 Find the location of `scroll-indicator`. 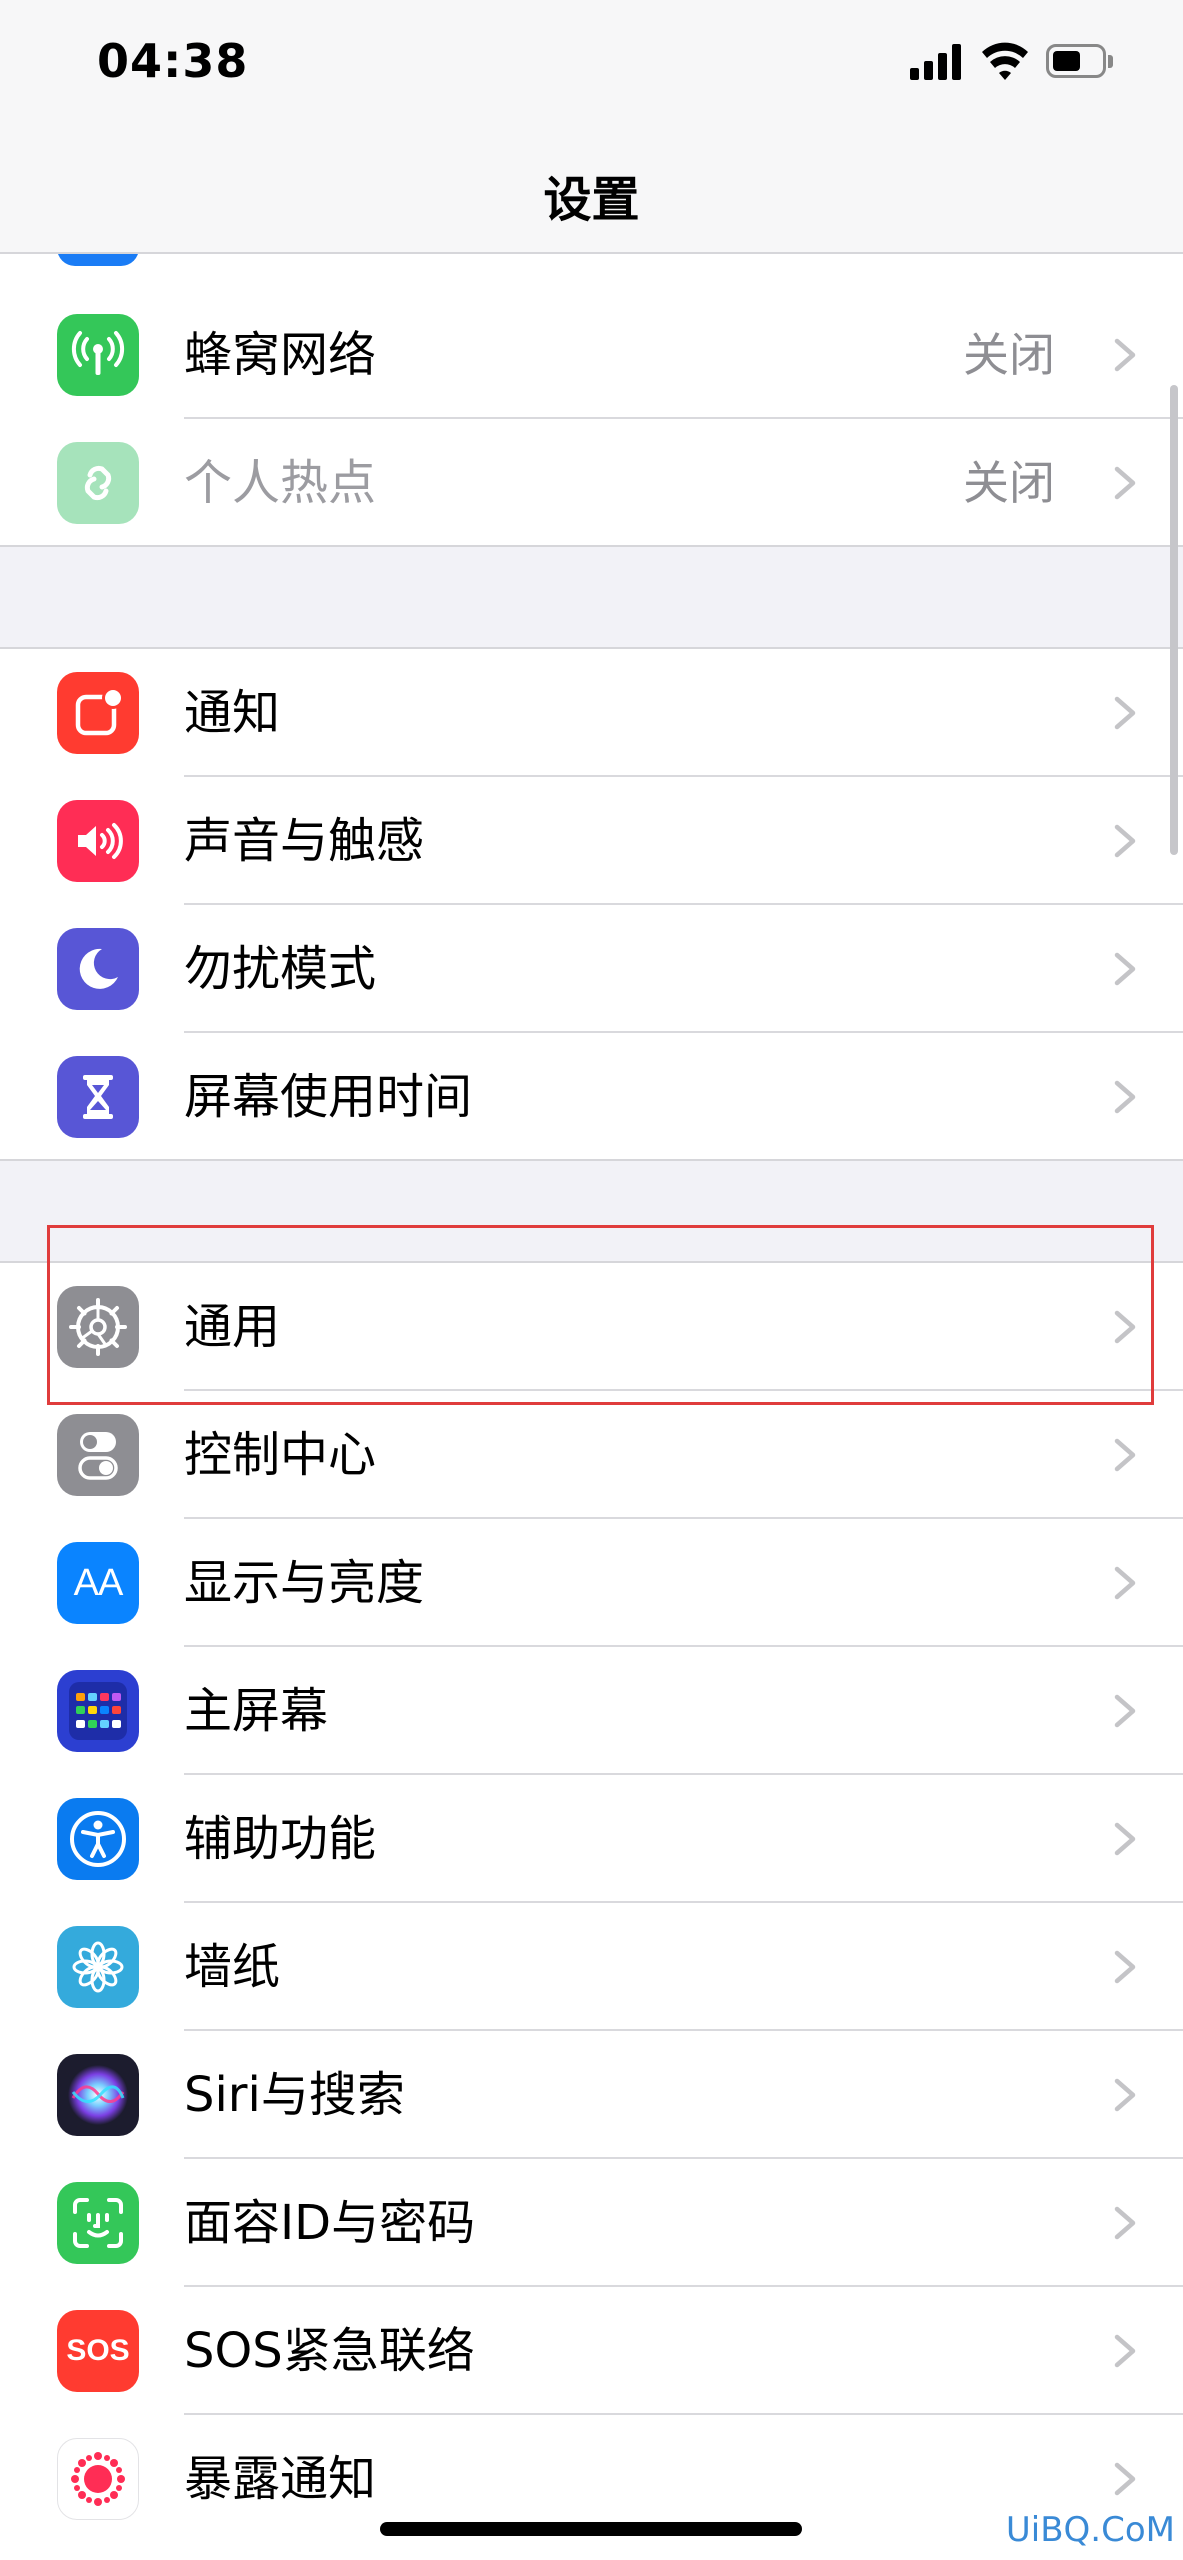

scroll-indicator is located at coordinates (1174, 620).